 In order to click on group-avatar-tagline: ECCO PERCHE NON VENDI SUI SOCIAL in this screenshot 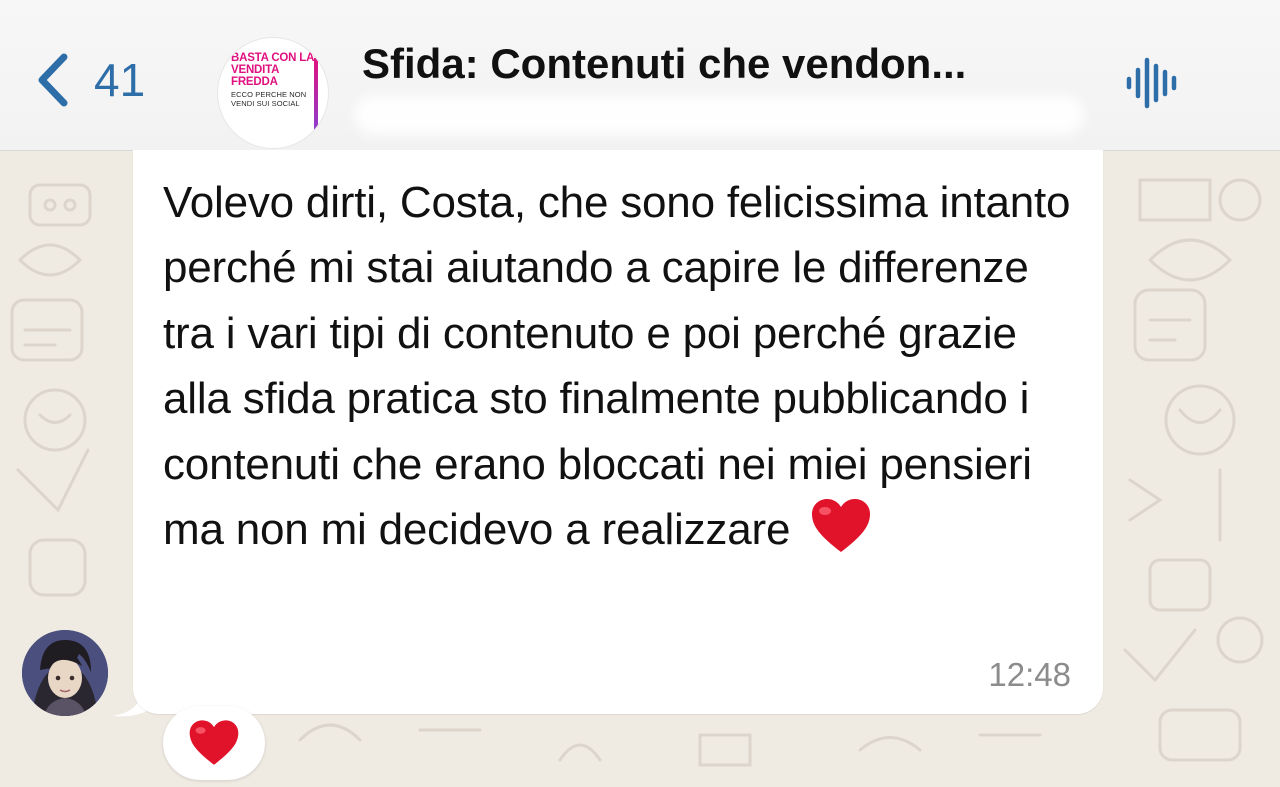, I will do `click(269, 99)`.